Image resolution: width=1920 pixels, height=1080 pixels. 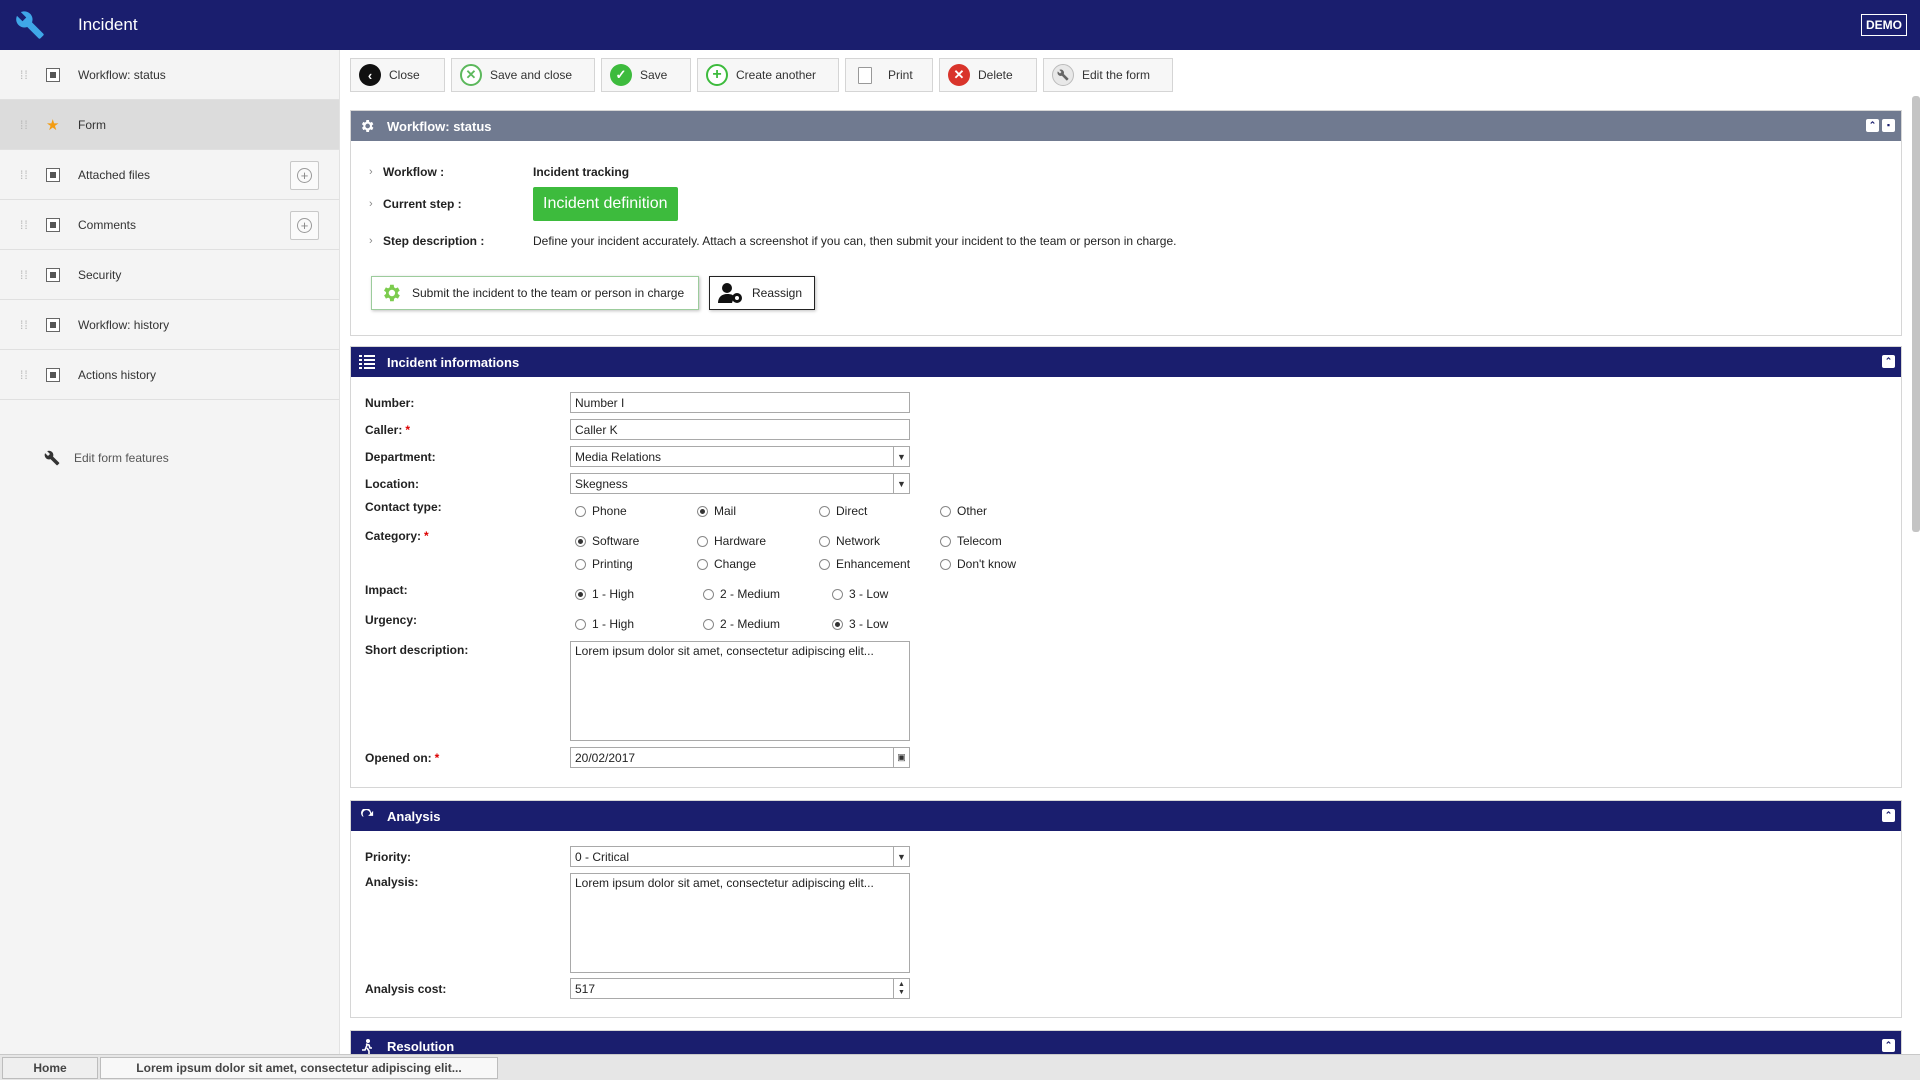 I want to click on wrench-logo-icon, so click(x=30, y=25).